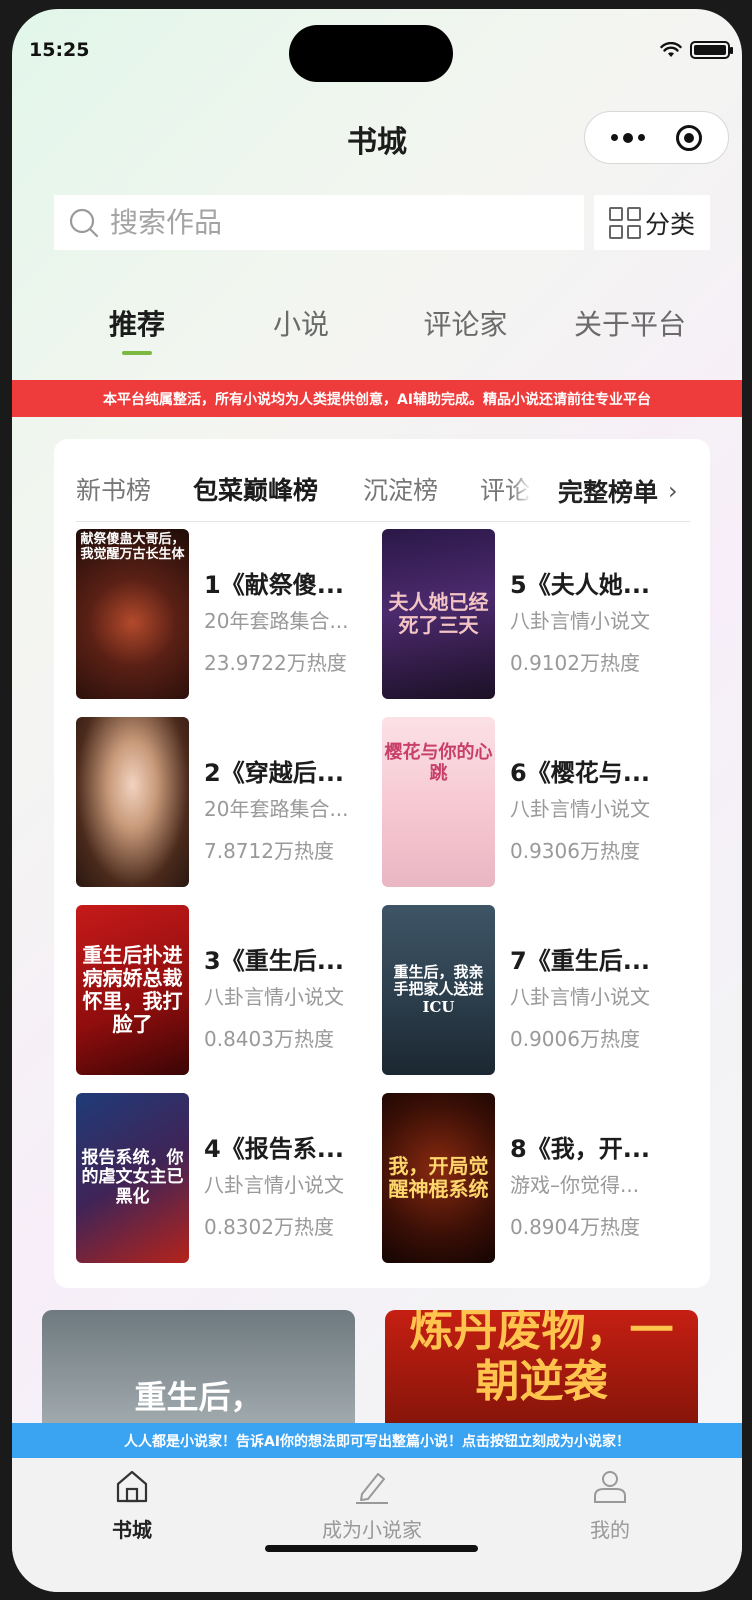  Describe the element at coordinates (371, 53) in the screenshot. I see `dynamic-island` at that location.